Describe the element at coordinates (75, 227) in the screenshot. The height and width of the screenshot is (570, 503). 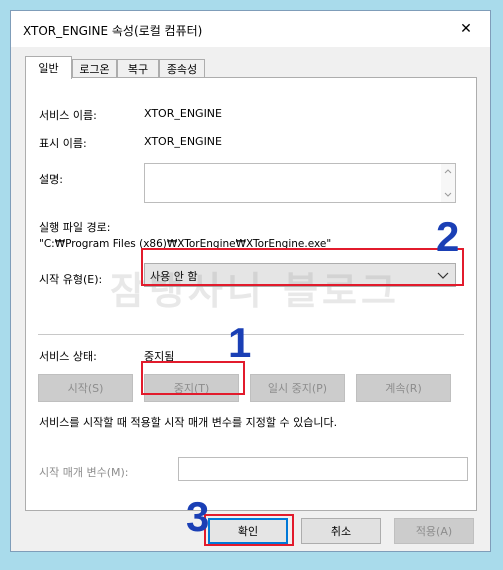
I see `exe-path-label: 실행 파일 경로:` at that location.